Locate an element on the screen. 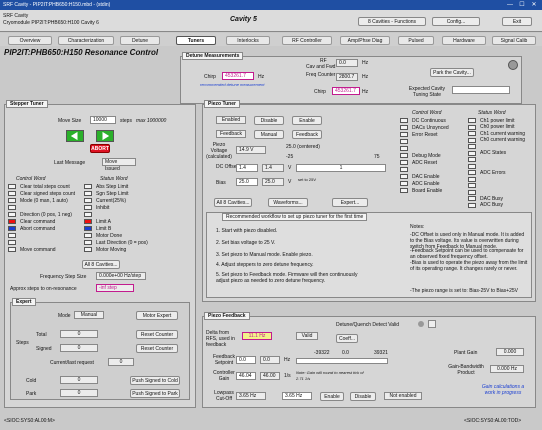  piezo-control-bit-label: Error Reset is located at coordinates (425, 134).